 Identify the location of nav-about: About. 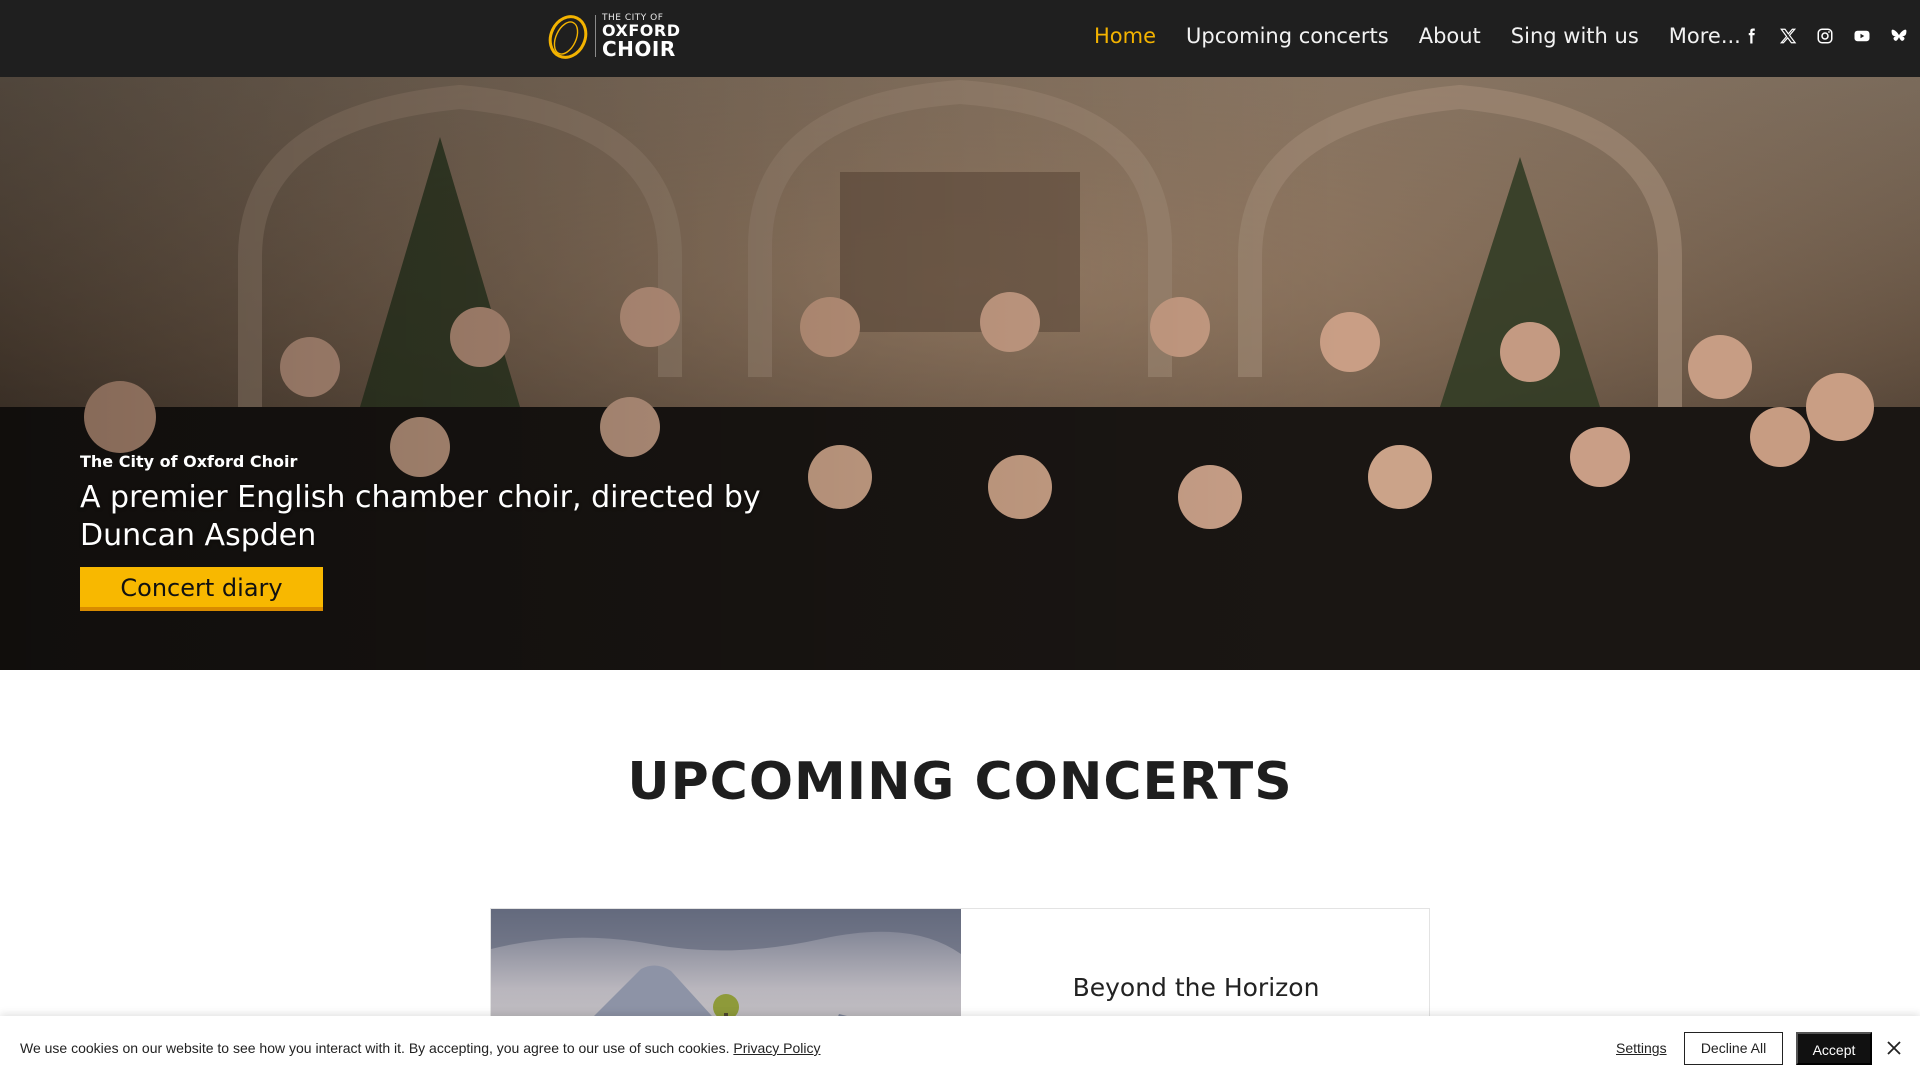
(1450, 36).